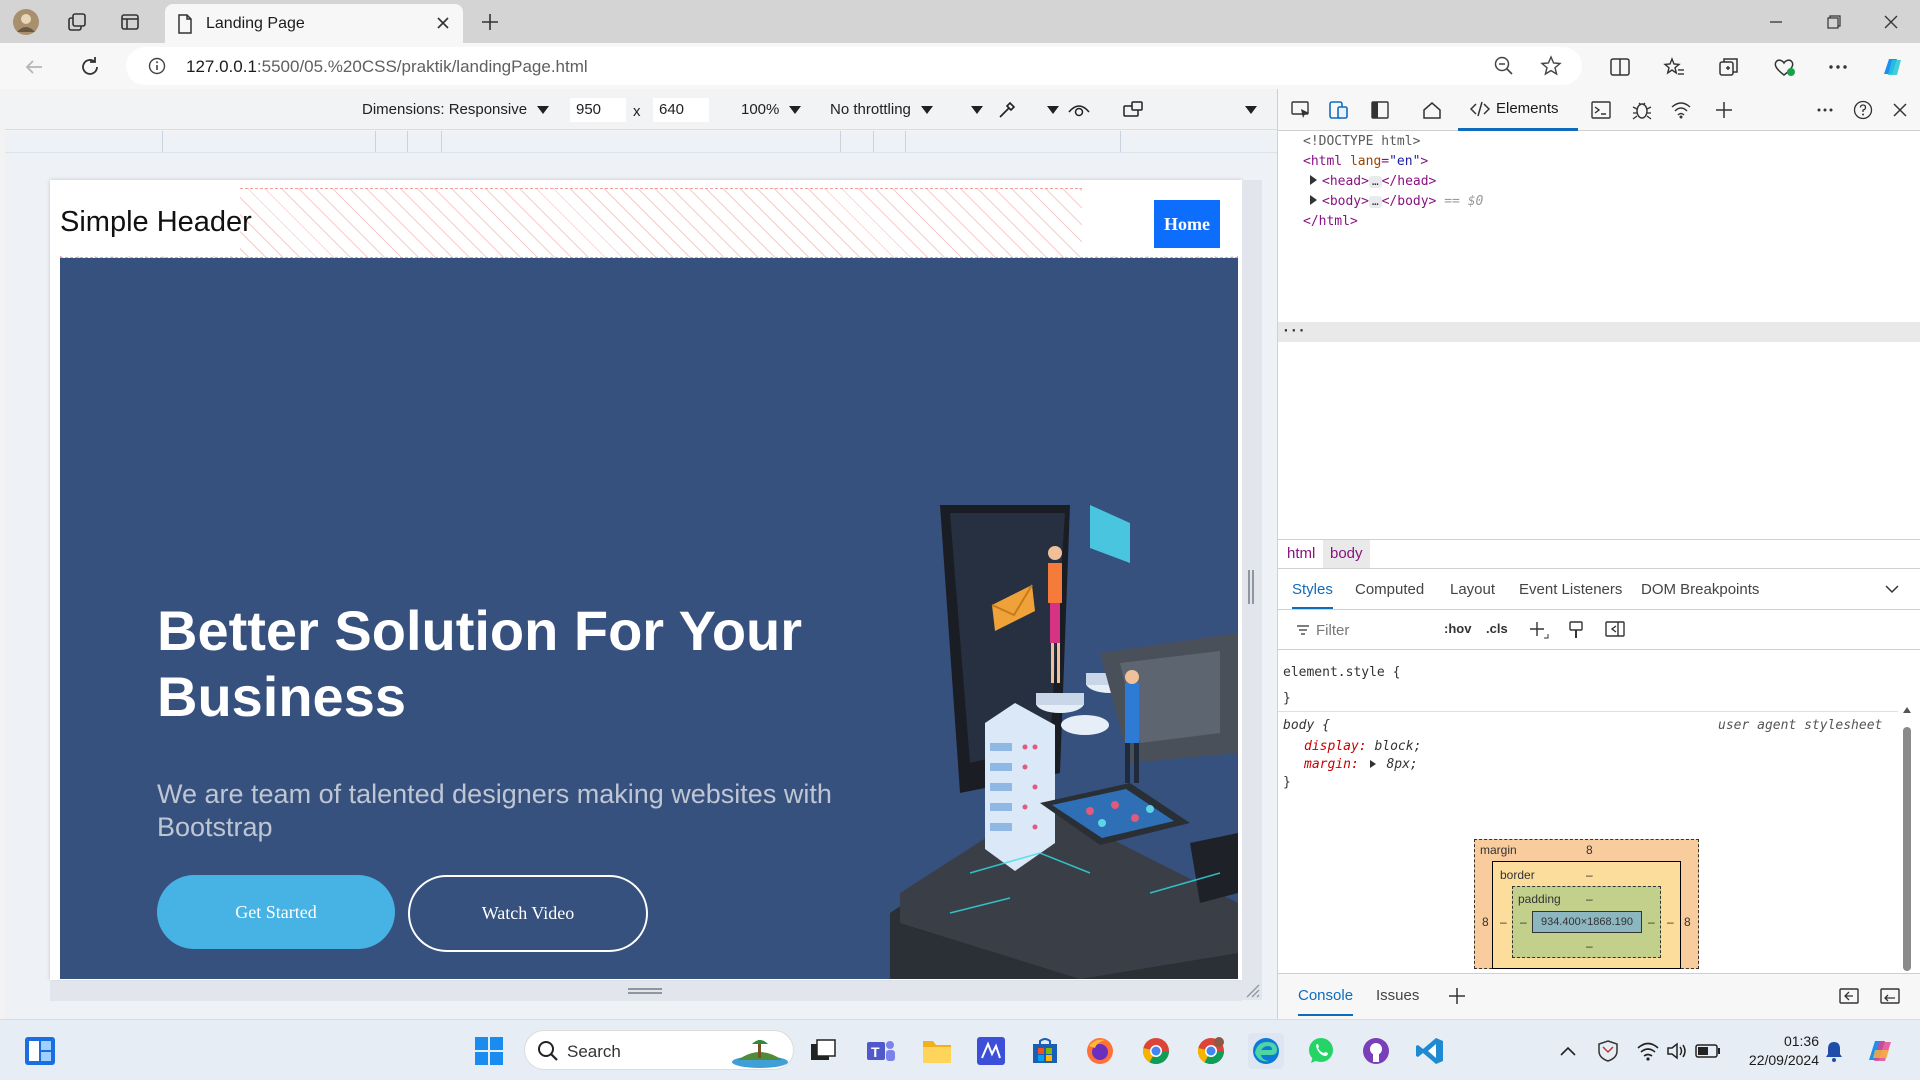  What do you see at coordinates (1724, 110) in the screenshot?
I see `more-tools-plus-icon` at bounding box center [1724, 110].